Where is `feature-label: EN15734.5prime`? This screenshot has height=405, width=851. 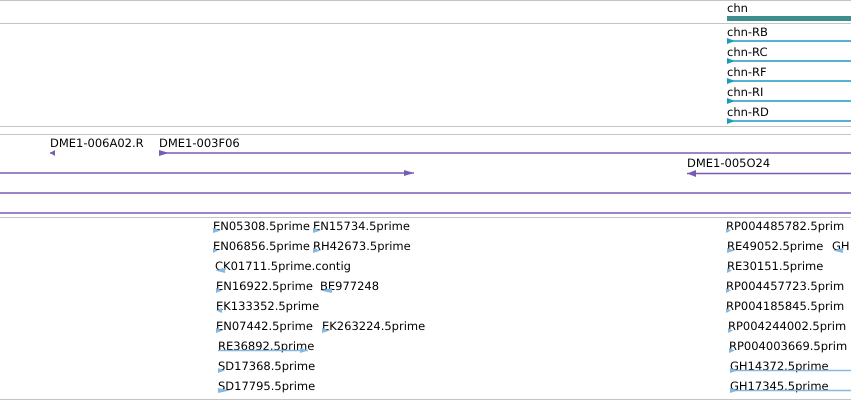 feature-label: EN15734.5prime is located at coordinates (361, 226).